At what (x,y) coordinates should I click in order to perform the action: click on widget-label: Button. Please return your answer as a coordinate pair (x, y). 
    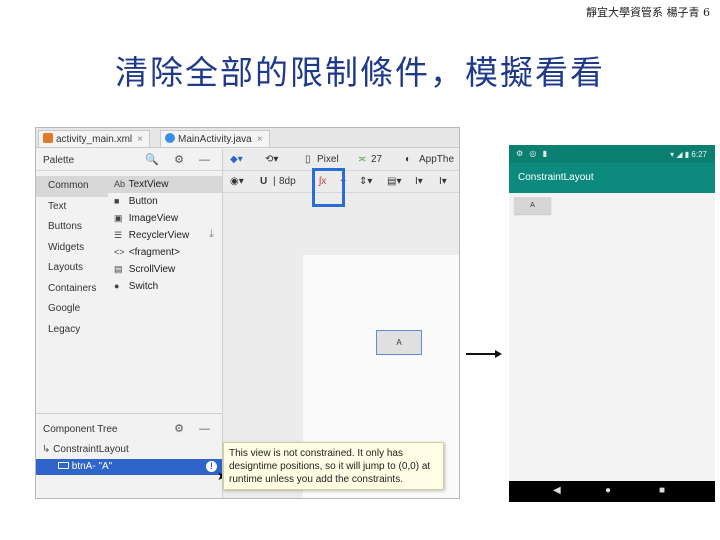
    Looking at the image, I should click on (143, 201).